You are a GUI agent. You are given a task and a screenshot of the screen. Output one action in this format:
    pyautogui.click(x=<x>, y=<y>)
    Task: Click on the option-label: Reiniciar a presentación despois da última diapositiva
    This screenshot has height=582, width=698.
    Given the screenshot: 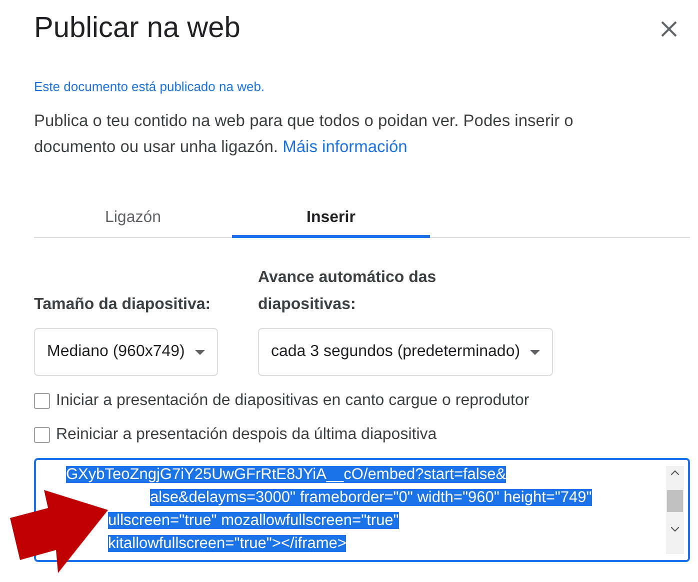 What is the action you would take?
    pyautogui.click(x=246, y=435)
    